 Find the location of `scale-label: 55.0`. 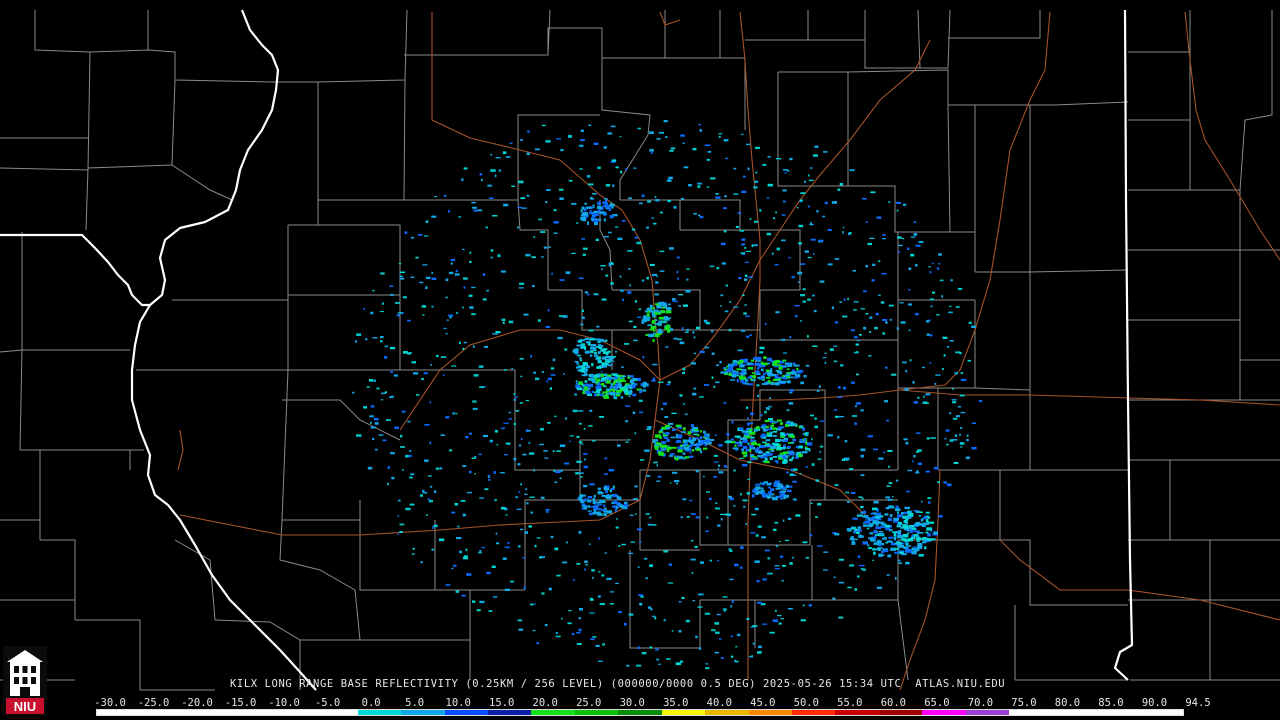

scale-label: 55.0 is located at coordinates (850, 703).